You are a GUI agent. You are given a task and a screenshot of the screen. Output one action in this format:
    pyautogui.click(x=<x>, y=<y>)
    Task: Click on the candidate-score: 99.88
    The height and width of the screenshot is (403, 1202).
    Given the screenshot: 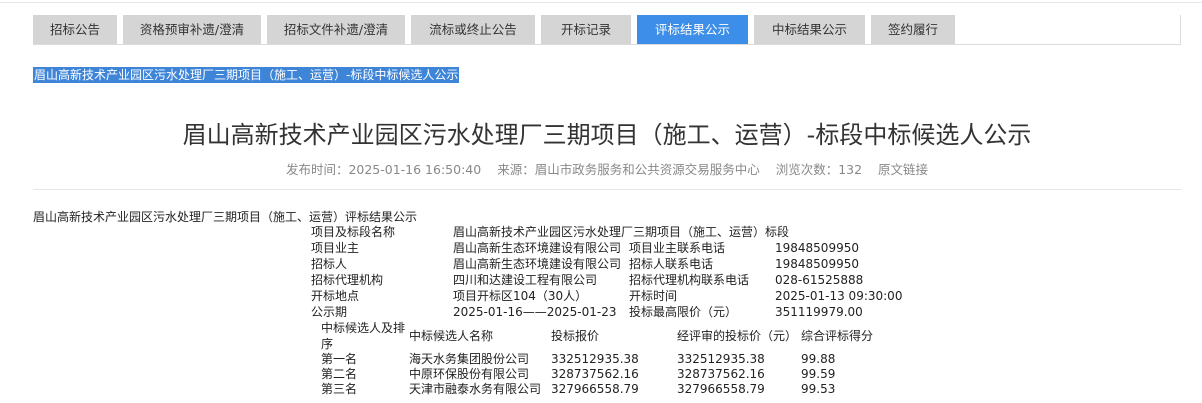 What is the action you would take?
    pyautogui.click(x=818, y=359)
    